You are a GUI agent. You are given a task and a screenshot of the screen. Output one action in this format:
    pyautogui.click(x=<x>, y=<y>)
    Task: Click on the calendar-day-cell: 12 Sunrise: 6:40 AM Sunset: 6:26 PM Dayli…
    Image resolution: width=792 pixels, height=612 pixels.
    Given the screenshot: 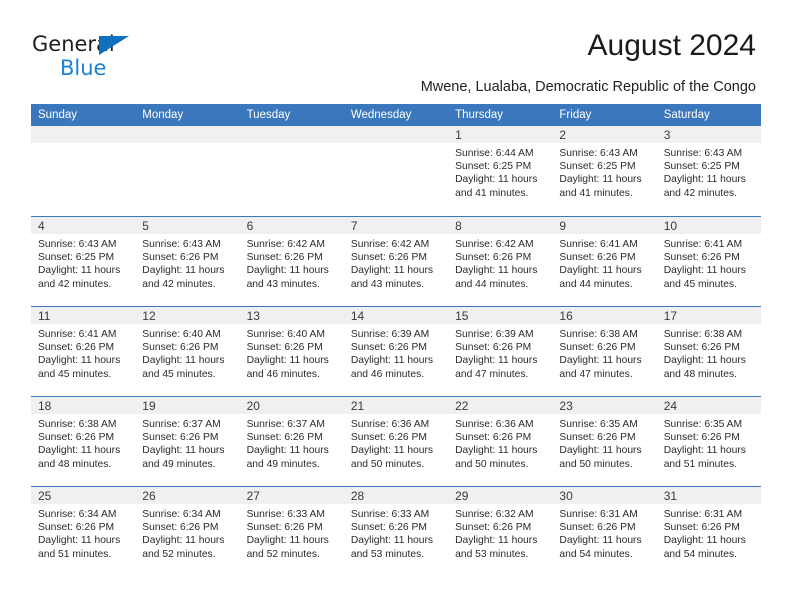 What is the action you would take?
    pyautogui.click(x=187, y=351)
    